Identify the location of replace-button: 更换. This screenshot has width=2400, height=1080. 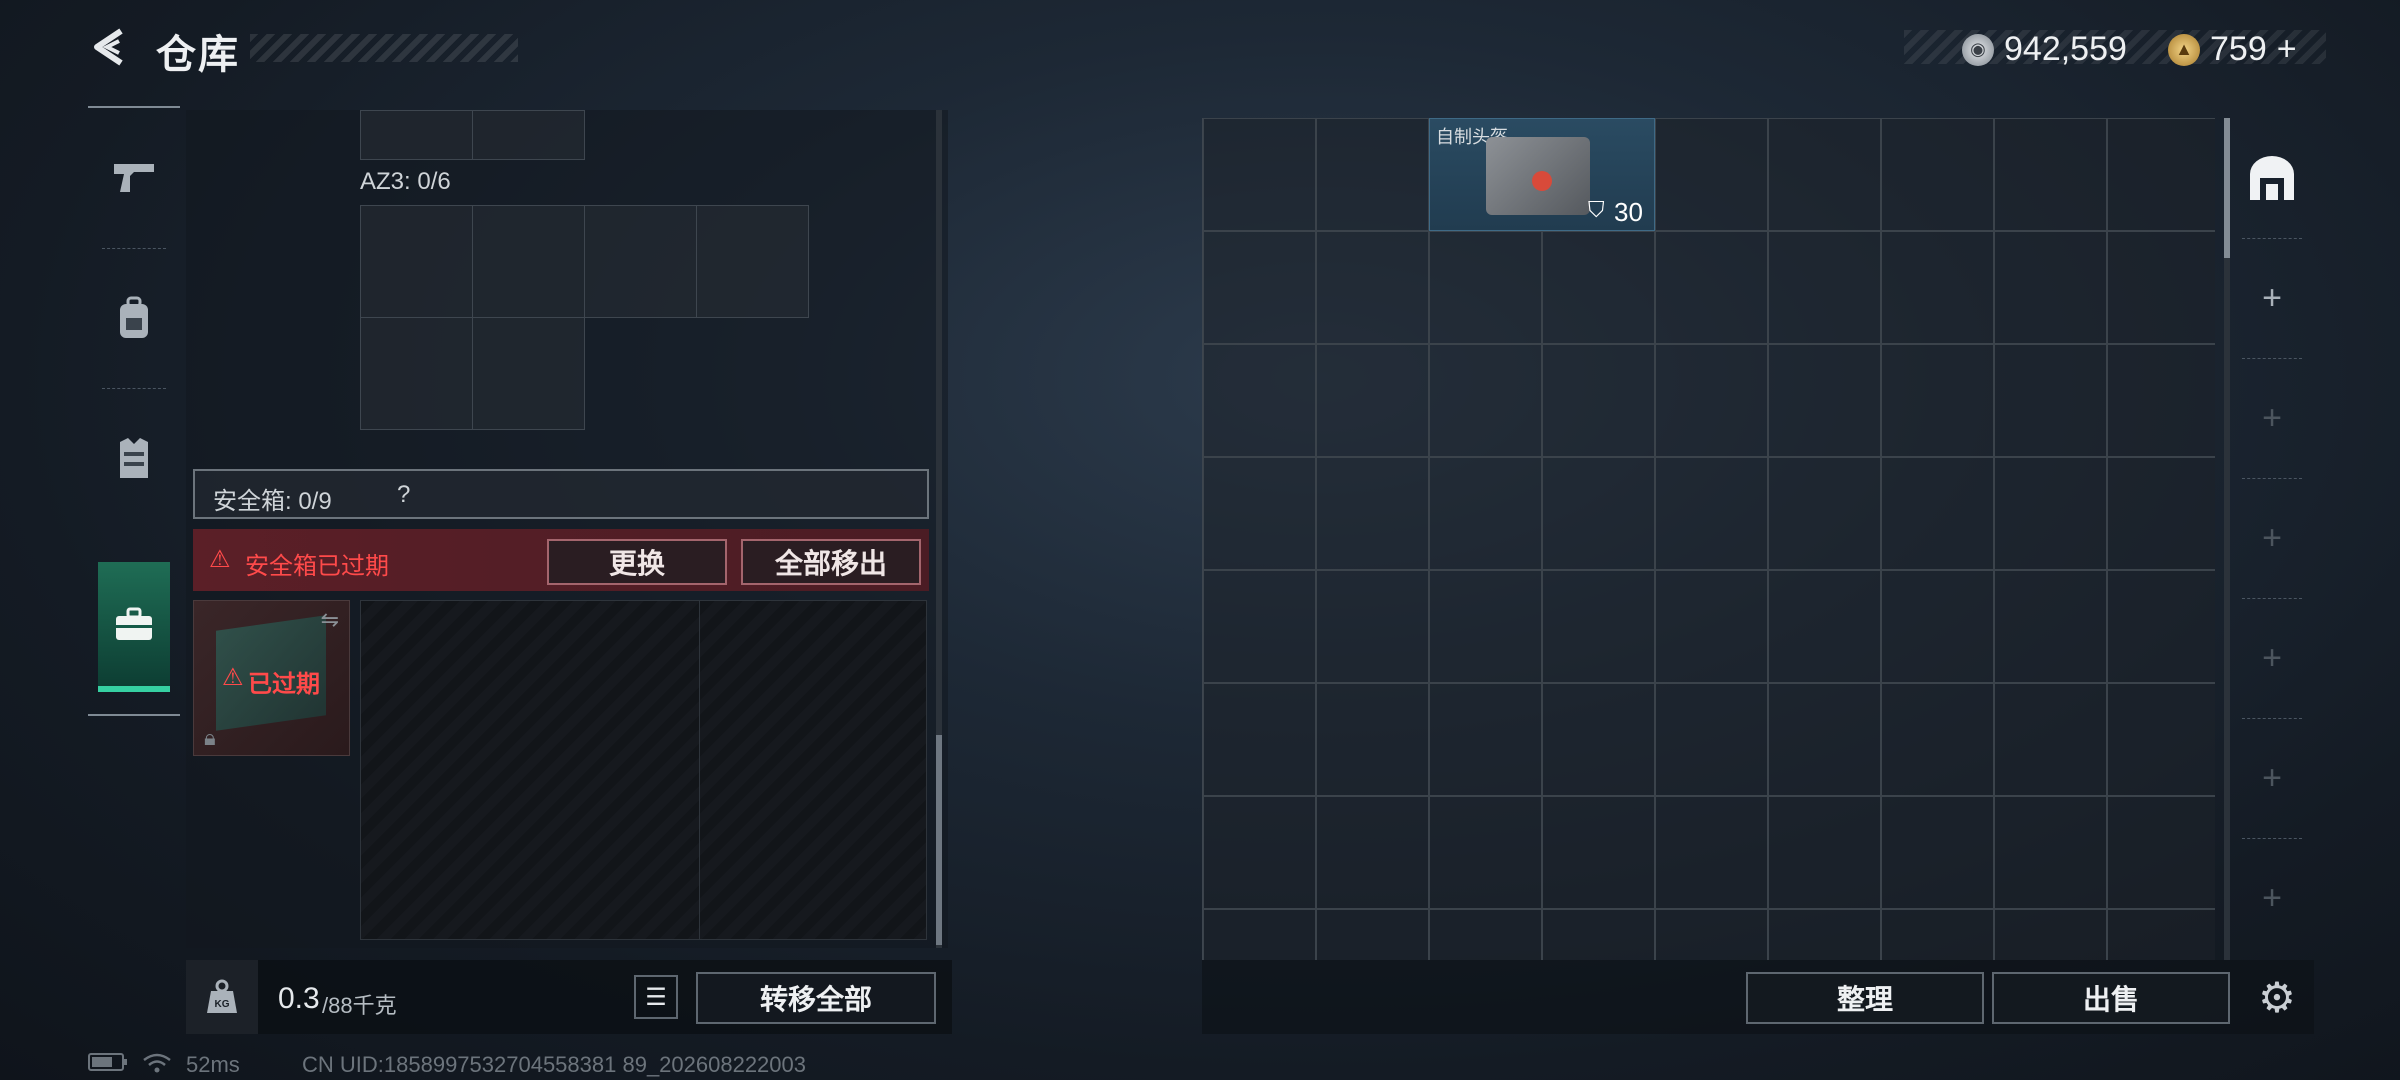
(637, 562).